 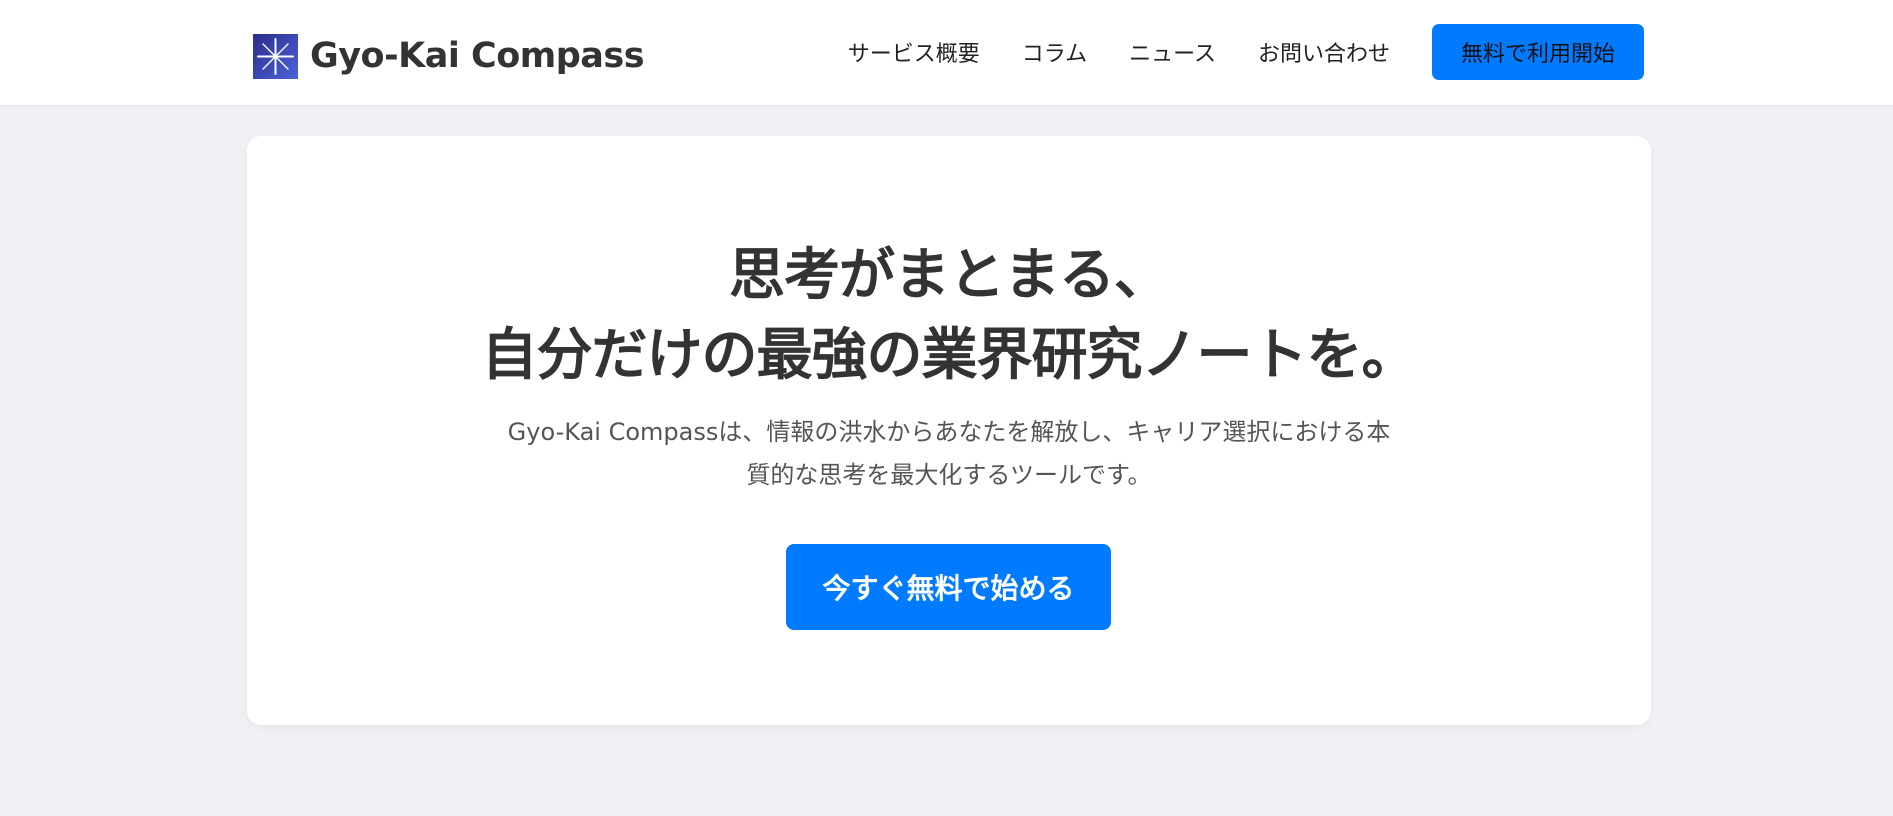 I want to click on nav-news: ニュース, so click(x=1172, y=52).